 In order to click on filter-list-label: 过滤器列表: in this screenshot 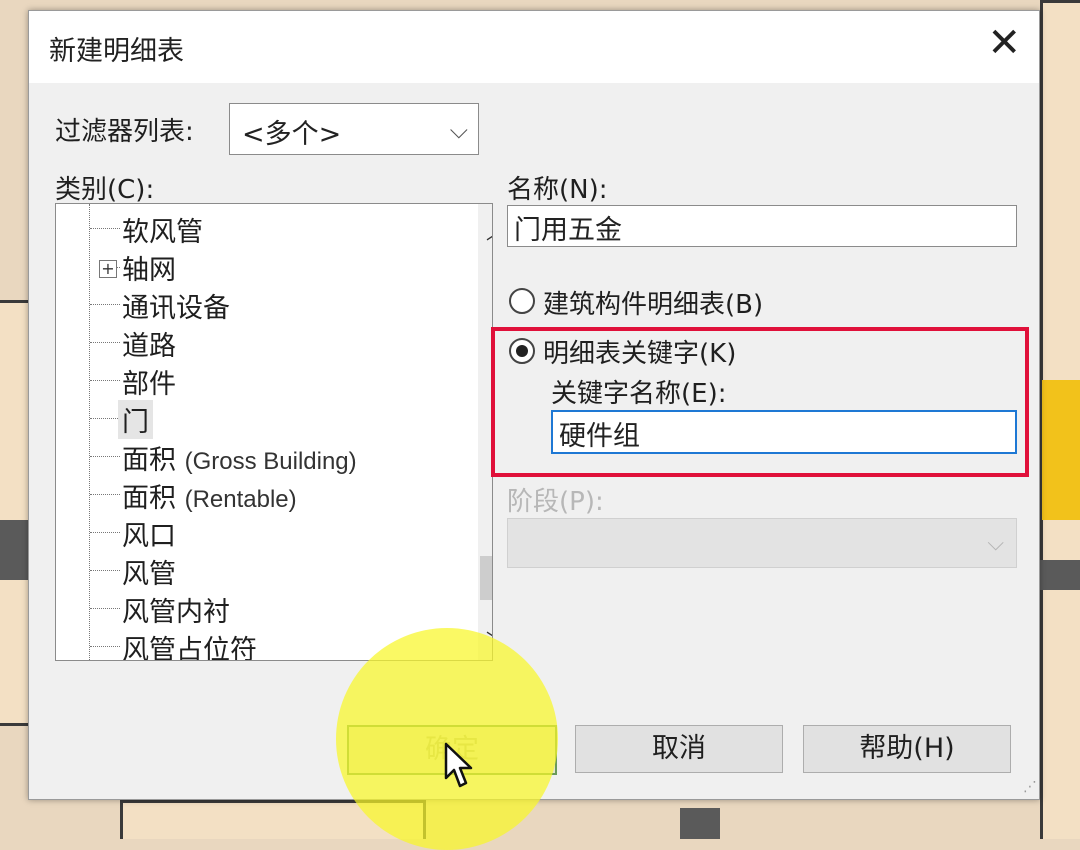, I will do `click(124, 132)`.